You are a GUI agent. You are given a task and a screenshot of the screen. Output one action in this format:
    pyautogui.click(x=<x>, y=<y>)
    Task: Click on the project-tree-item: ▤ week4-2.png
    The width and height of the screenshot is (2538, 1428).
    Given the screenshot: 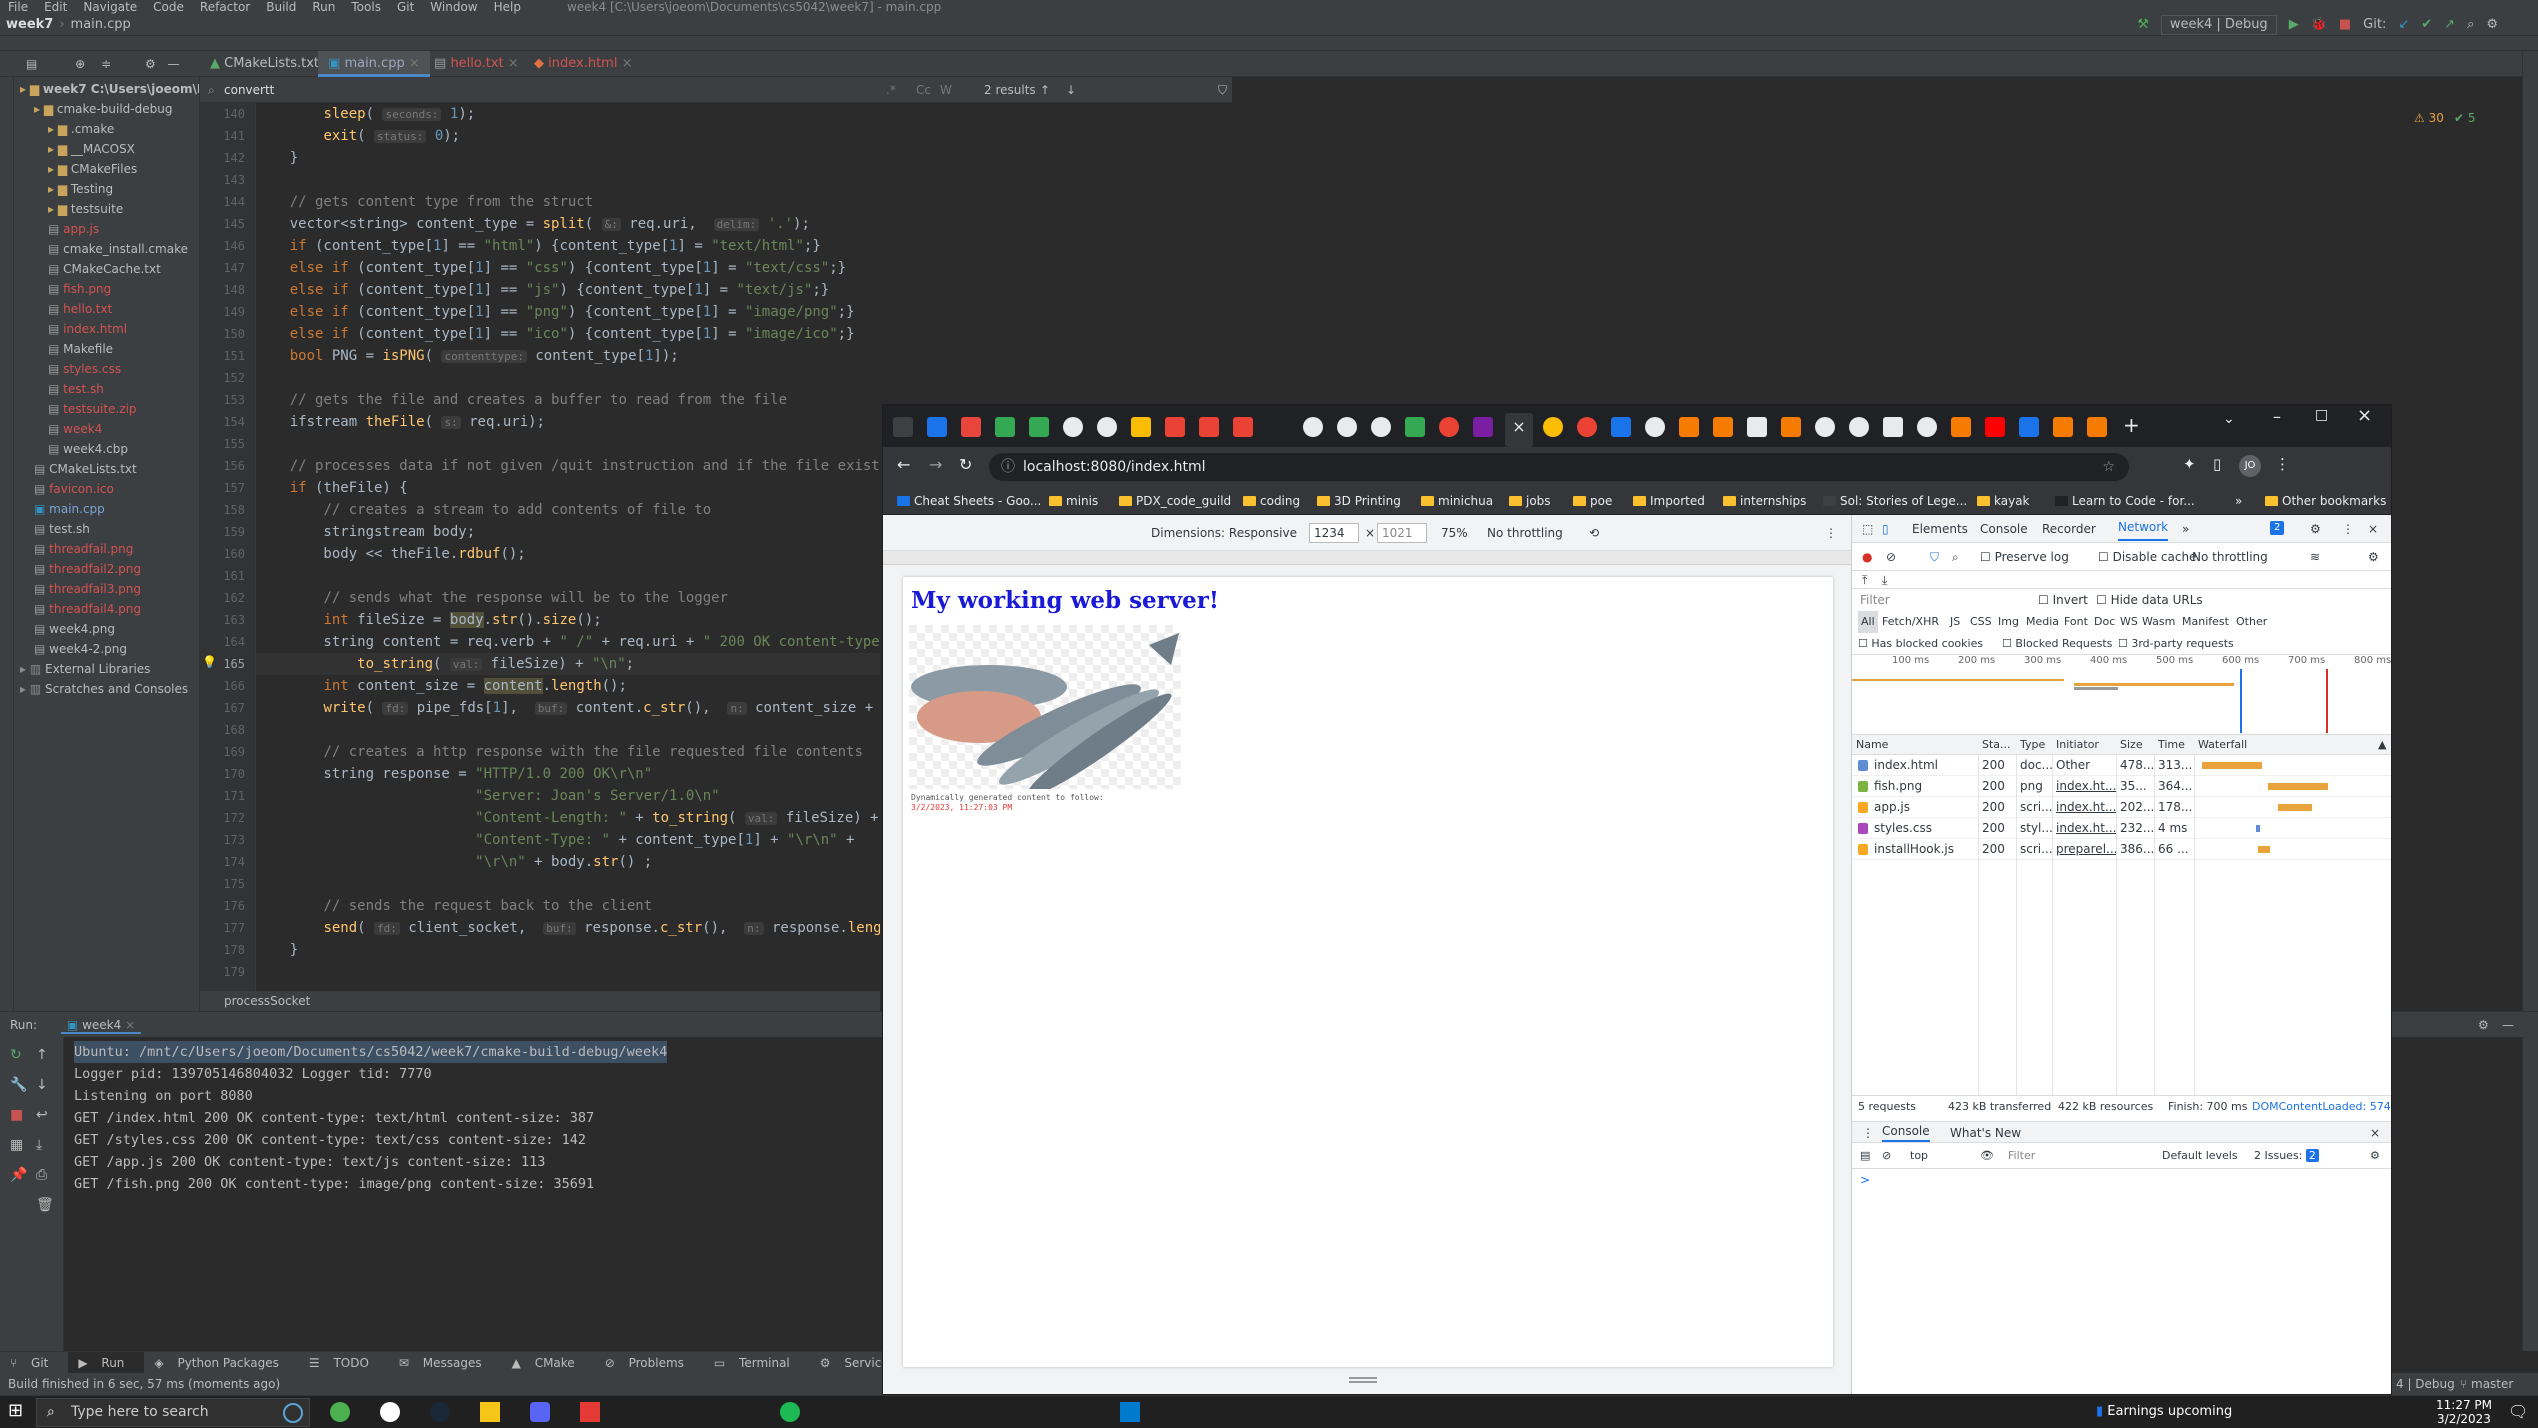 What is the action you would take?
    pyautogui.click(x=80, y=649)
    